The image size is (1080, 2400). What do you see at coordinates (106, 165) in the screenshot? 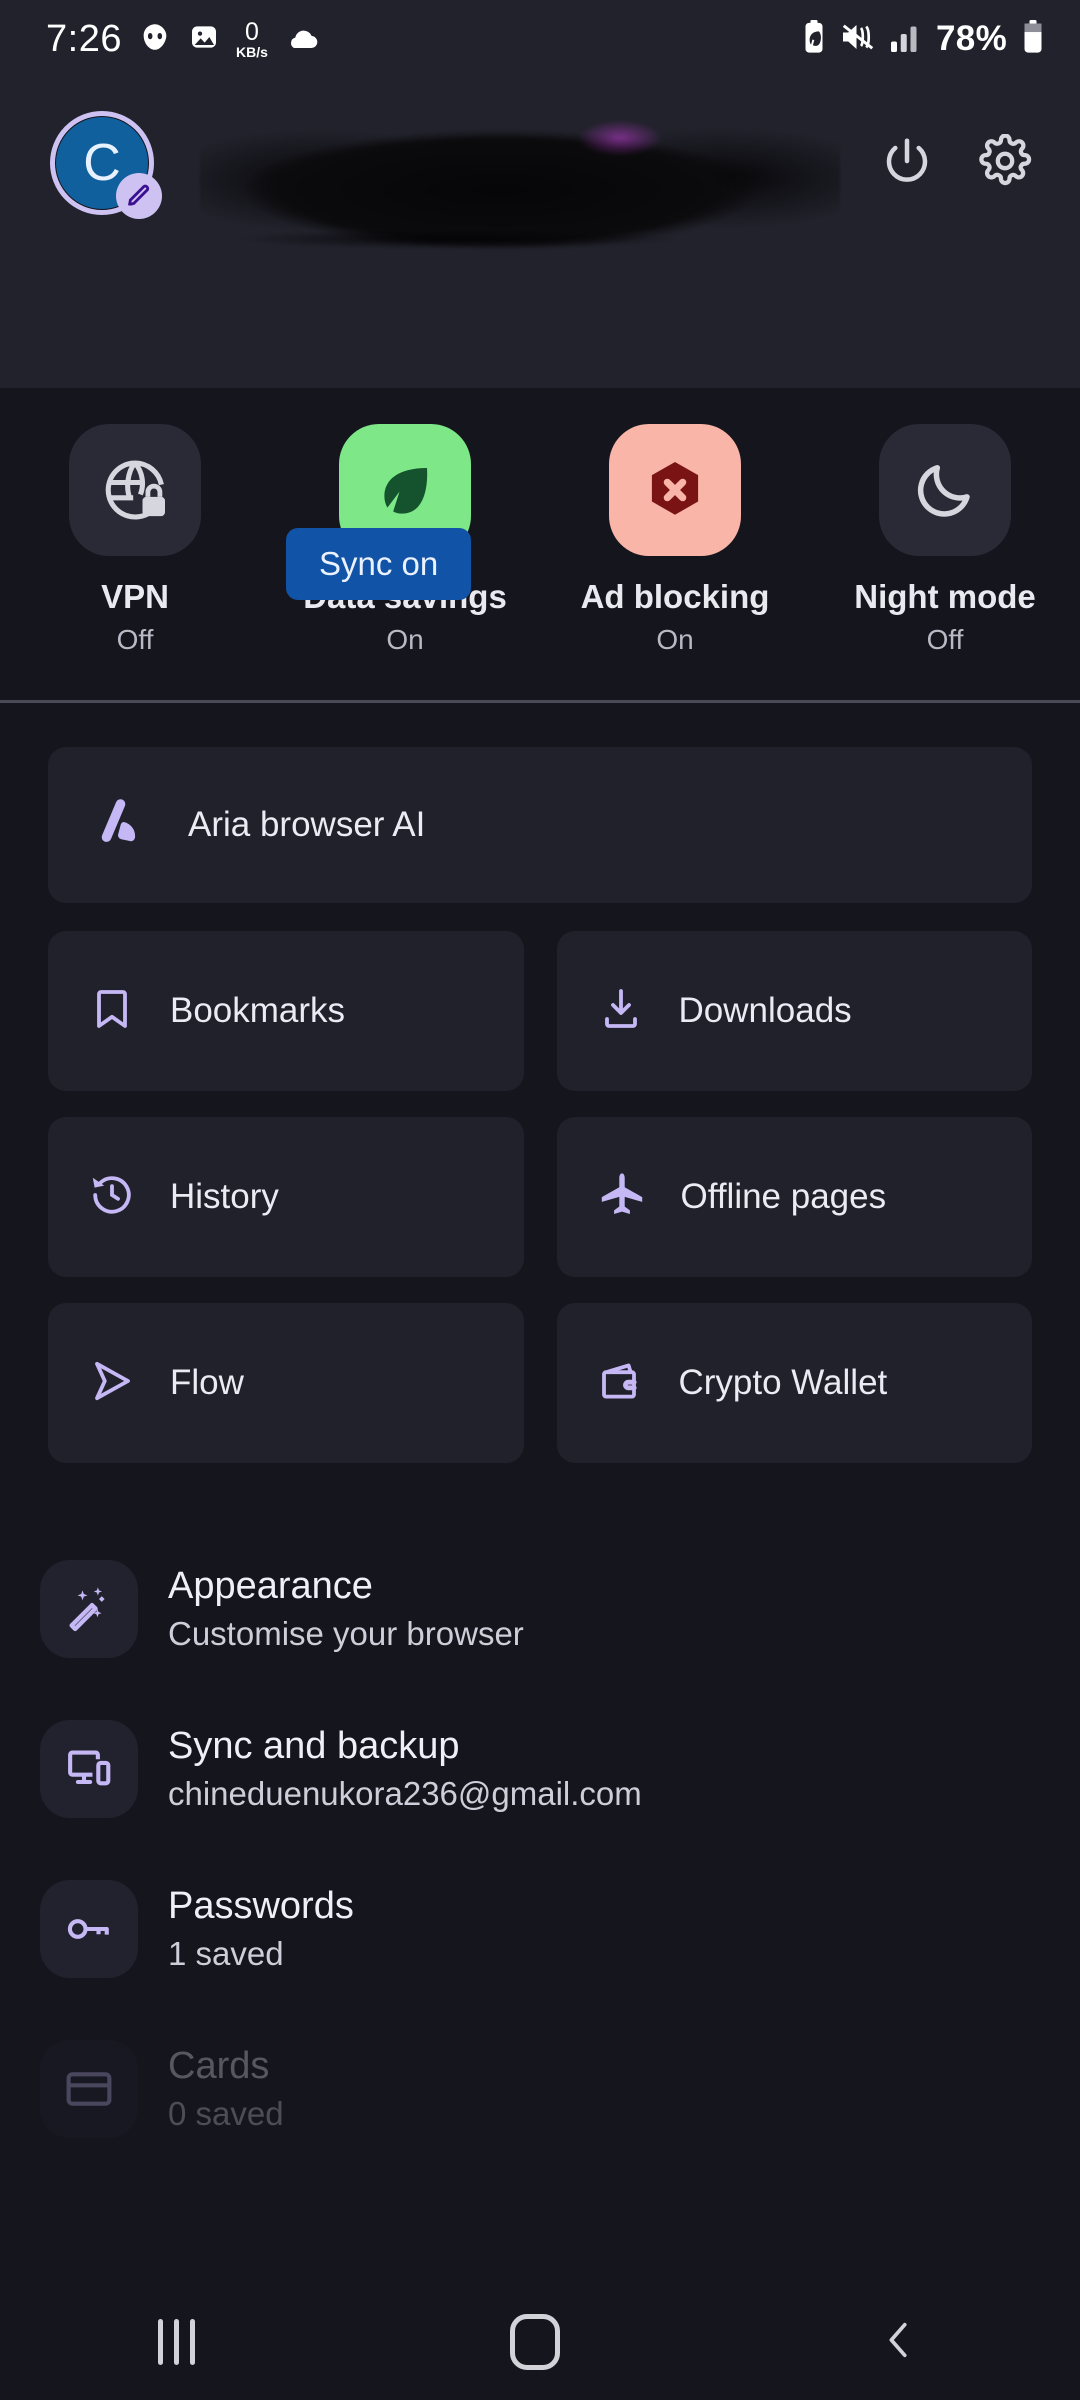
I see `avatar: C` at bounding box center [106, 165].